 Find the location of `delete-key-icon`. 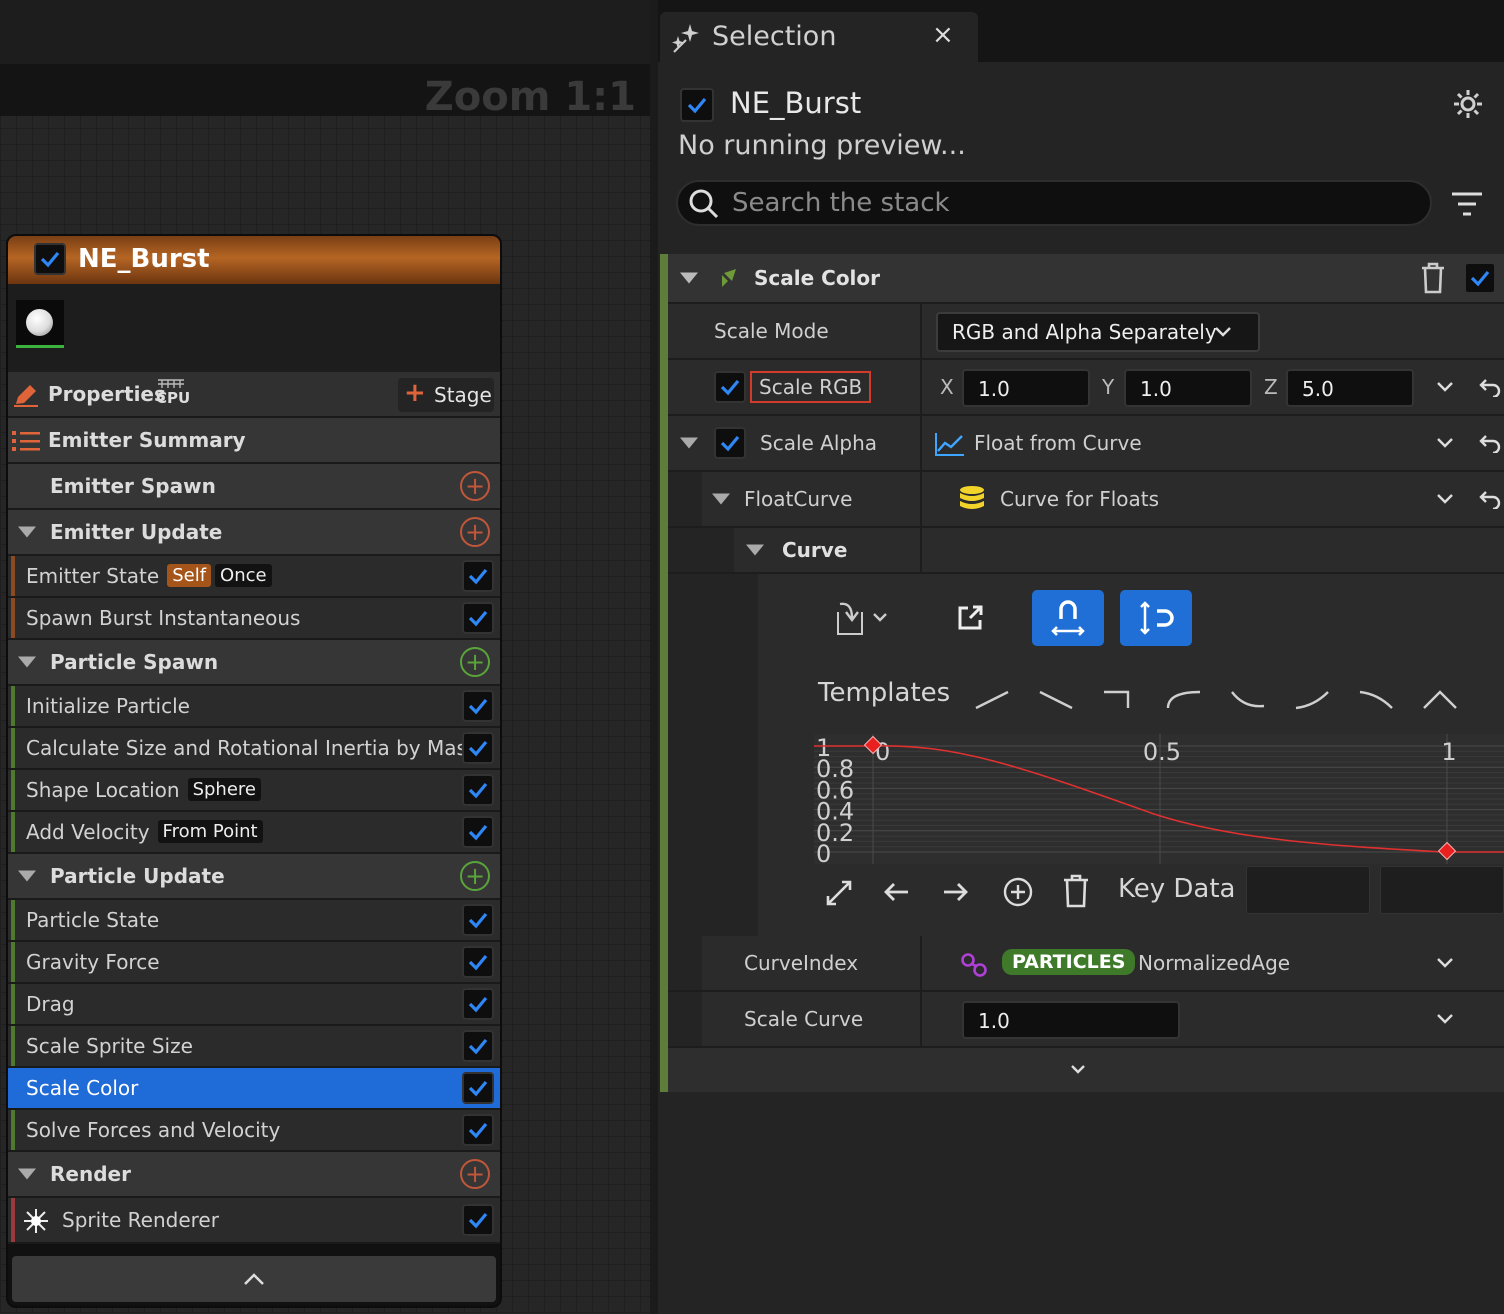

delete-key-icon is located at coordinates (1076, 891).